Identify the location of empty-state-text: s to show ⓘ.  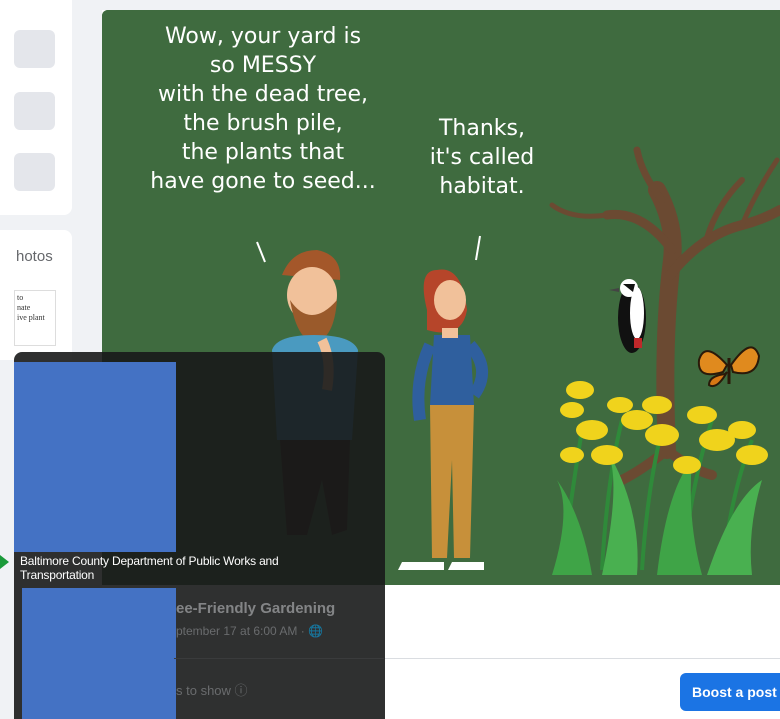
(212, 689).